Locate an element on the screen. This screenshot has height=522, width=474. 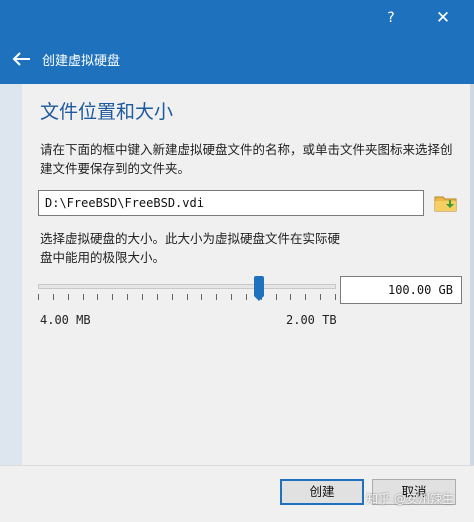
background-window-edge-right is located at coordinates (472, 302).